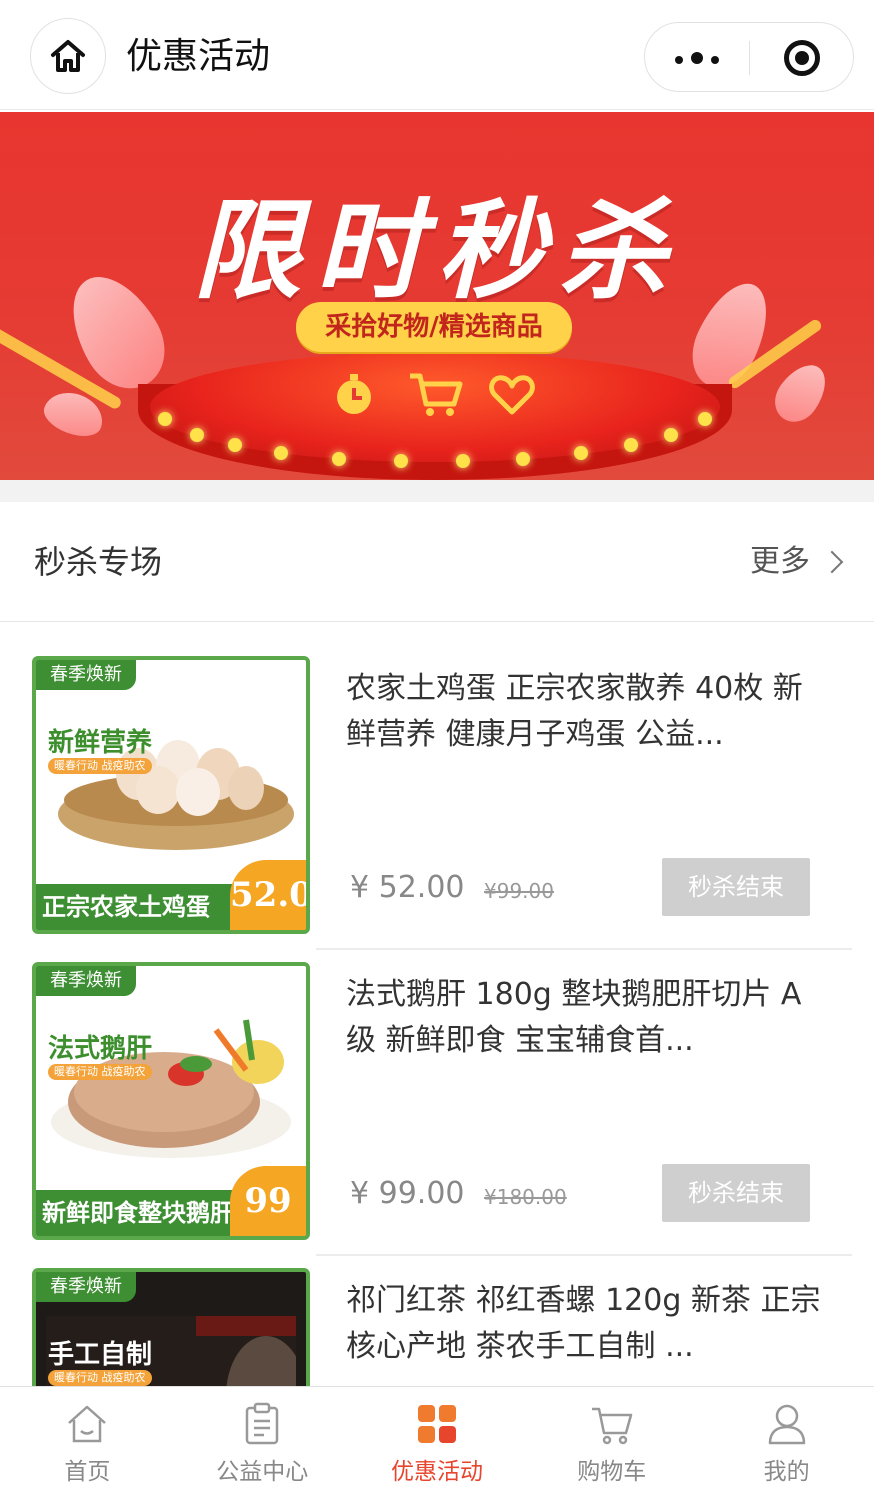 The width and height of the screenshot is (874, 1500). I want to click on product-image: 春季焕新 法式鹅肝 暖春行动 战疫助农 新鲜即食整块鹅肝 99, so click(171, 1101).